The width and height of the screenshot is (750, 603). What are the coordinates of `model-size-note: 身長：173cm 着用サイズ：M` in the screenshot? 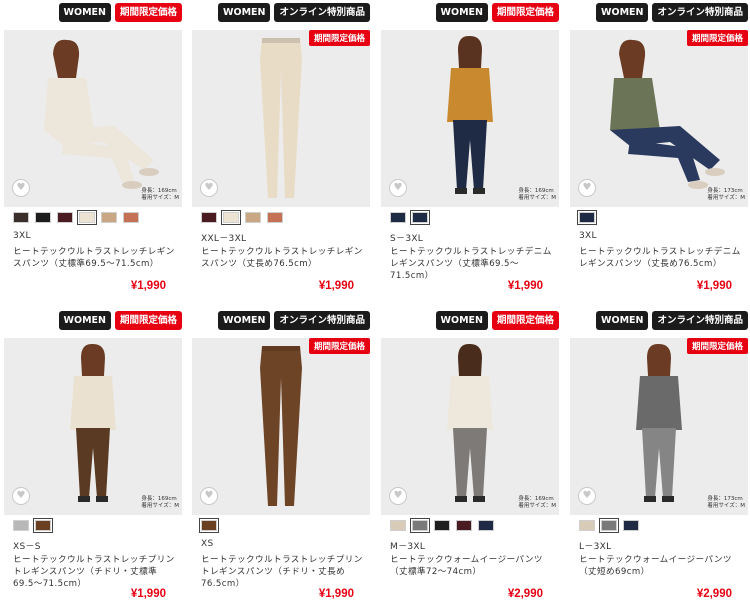 It's located at (726, 195).